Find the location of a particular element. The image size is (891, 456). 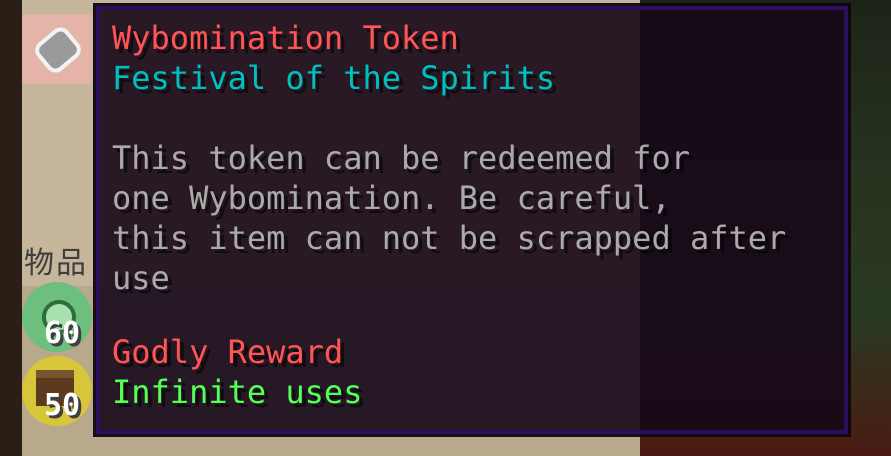

inventory-slot-token is located at coordinates (57, 49).